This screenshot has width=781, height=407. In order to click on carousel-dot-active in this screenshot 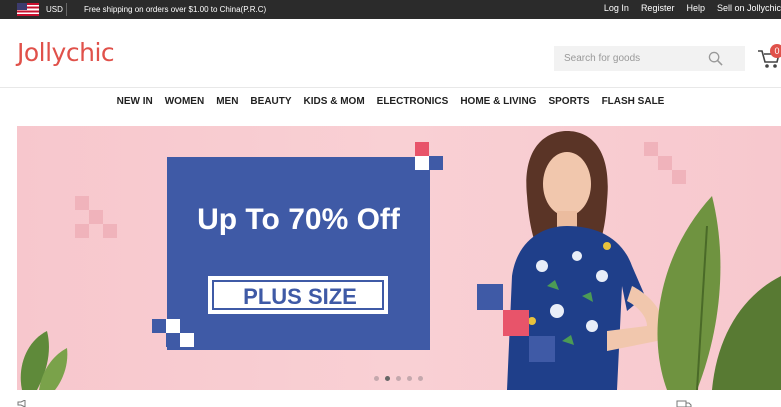, I will do `click(387, 378)`.